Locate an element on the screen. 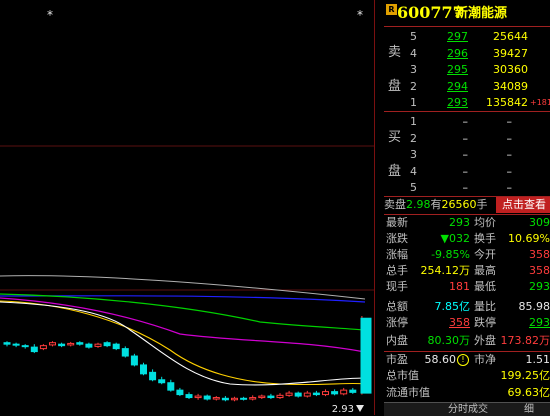 Image resolution: width=550 pixels, height=416 pixels. amount-value: 7.85亿 is located at coordinates (452, 306).